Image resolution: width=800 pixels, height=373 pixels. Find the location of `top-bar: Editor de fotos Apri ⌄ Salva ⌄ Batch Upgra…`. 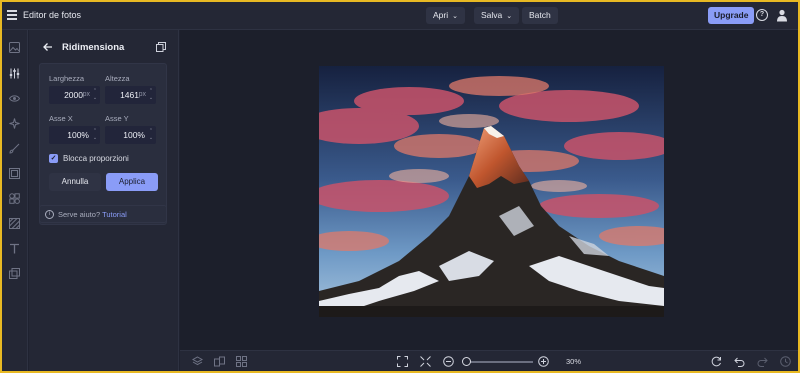

top-bar: Editor de fotos Apri ⌄ Salva ⌄ Batch Upgra… is located at coordinates (400, 16).